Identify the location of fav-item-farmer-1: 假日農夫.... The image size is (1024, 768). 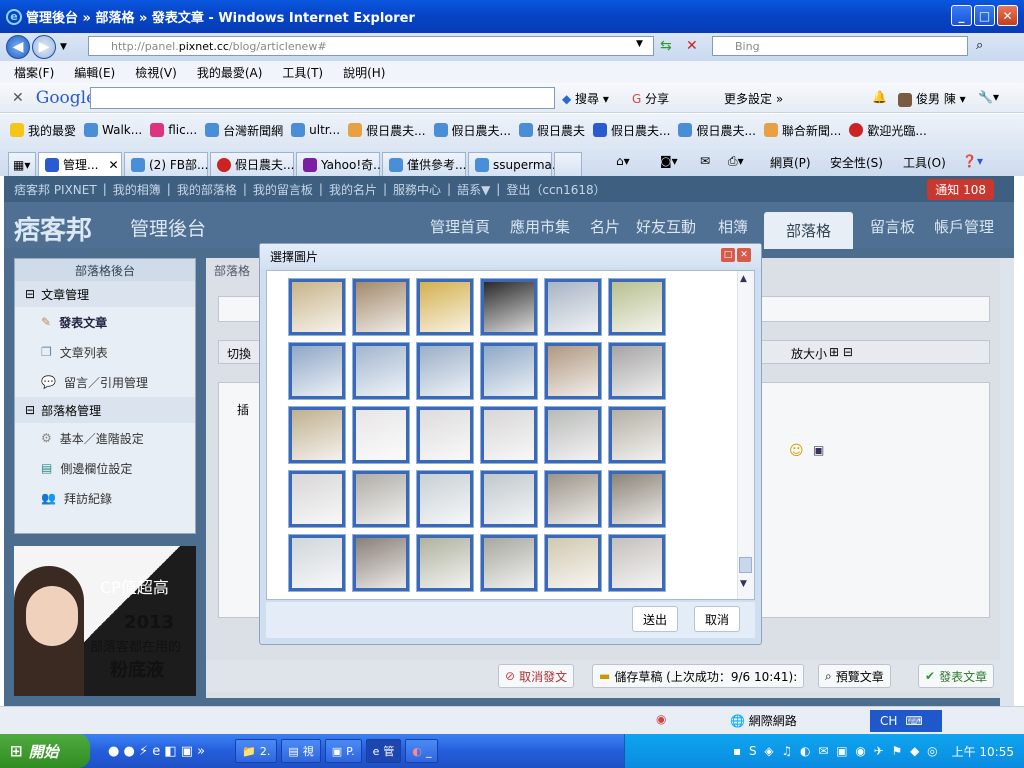
(387, 130).